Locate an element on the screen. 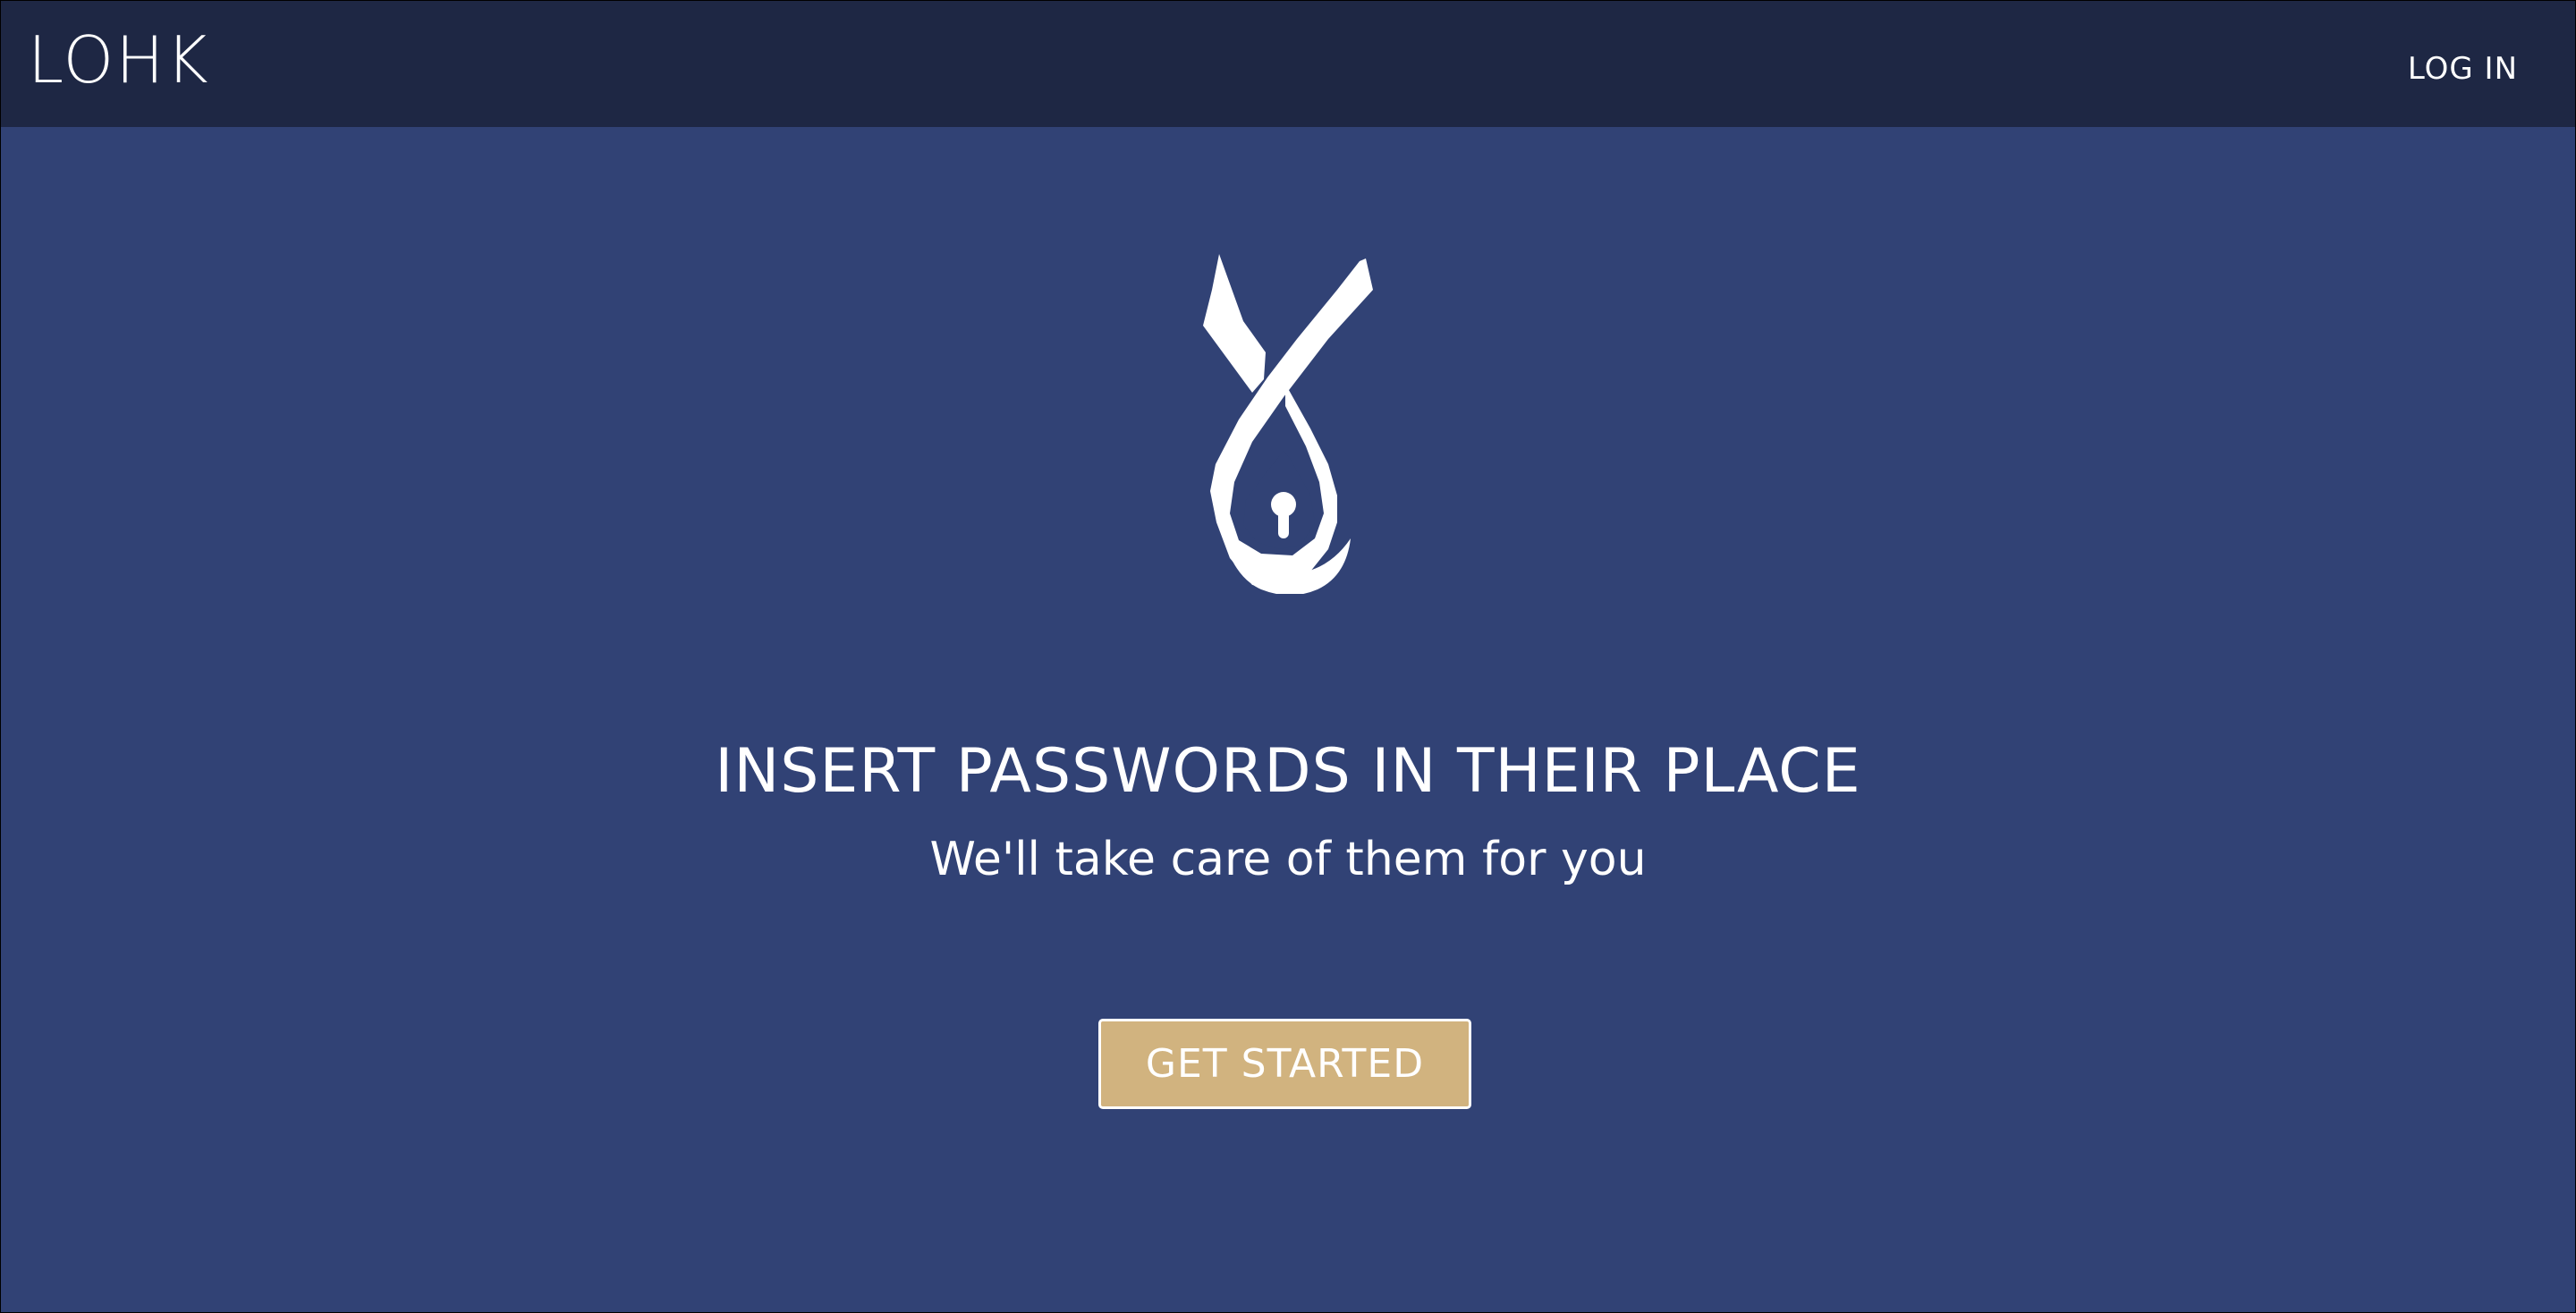  top-navigation-bar: LOHK LOG IN is located at coordinates (1288, 64).